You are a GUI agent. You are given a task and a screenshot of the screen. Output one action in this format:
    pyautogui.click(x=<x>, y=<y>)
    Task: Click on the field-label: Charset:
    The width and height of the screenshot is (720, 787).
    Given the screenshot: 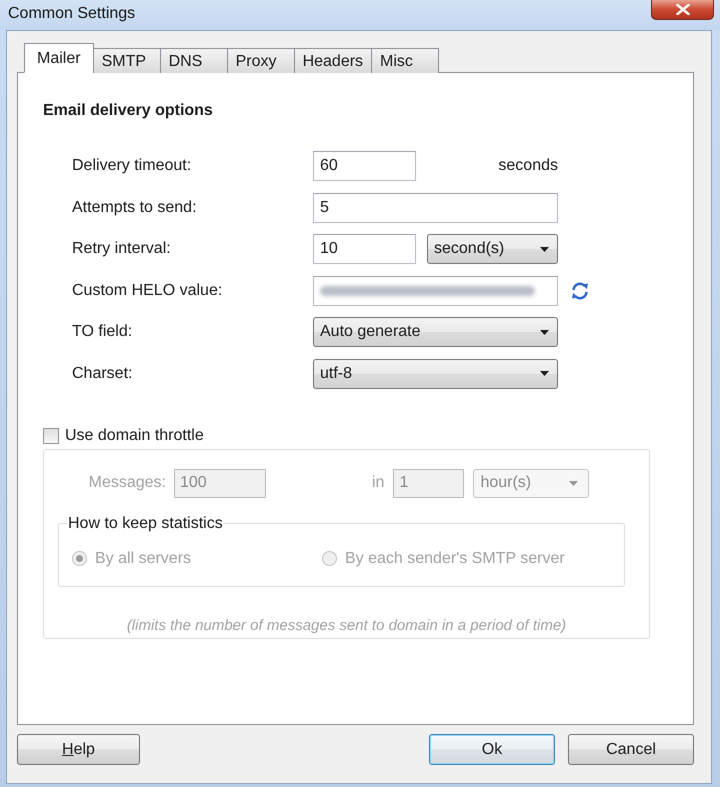 What is the action you would take?
    pyautogui.click(x=103, y=373)
    